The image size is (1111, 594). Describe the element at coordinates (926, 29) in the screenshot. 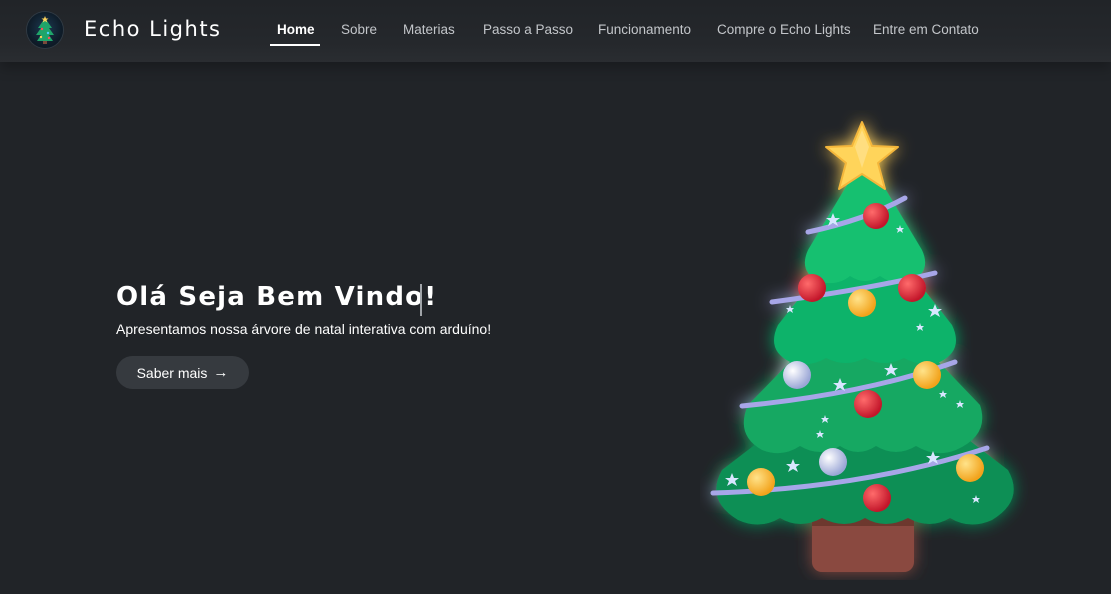

I see `nav-item-contato: Entre em Contato` at that location.